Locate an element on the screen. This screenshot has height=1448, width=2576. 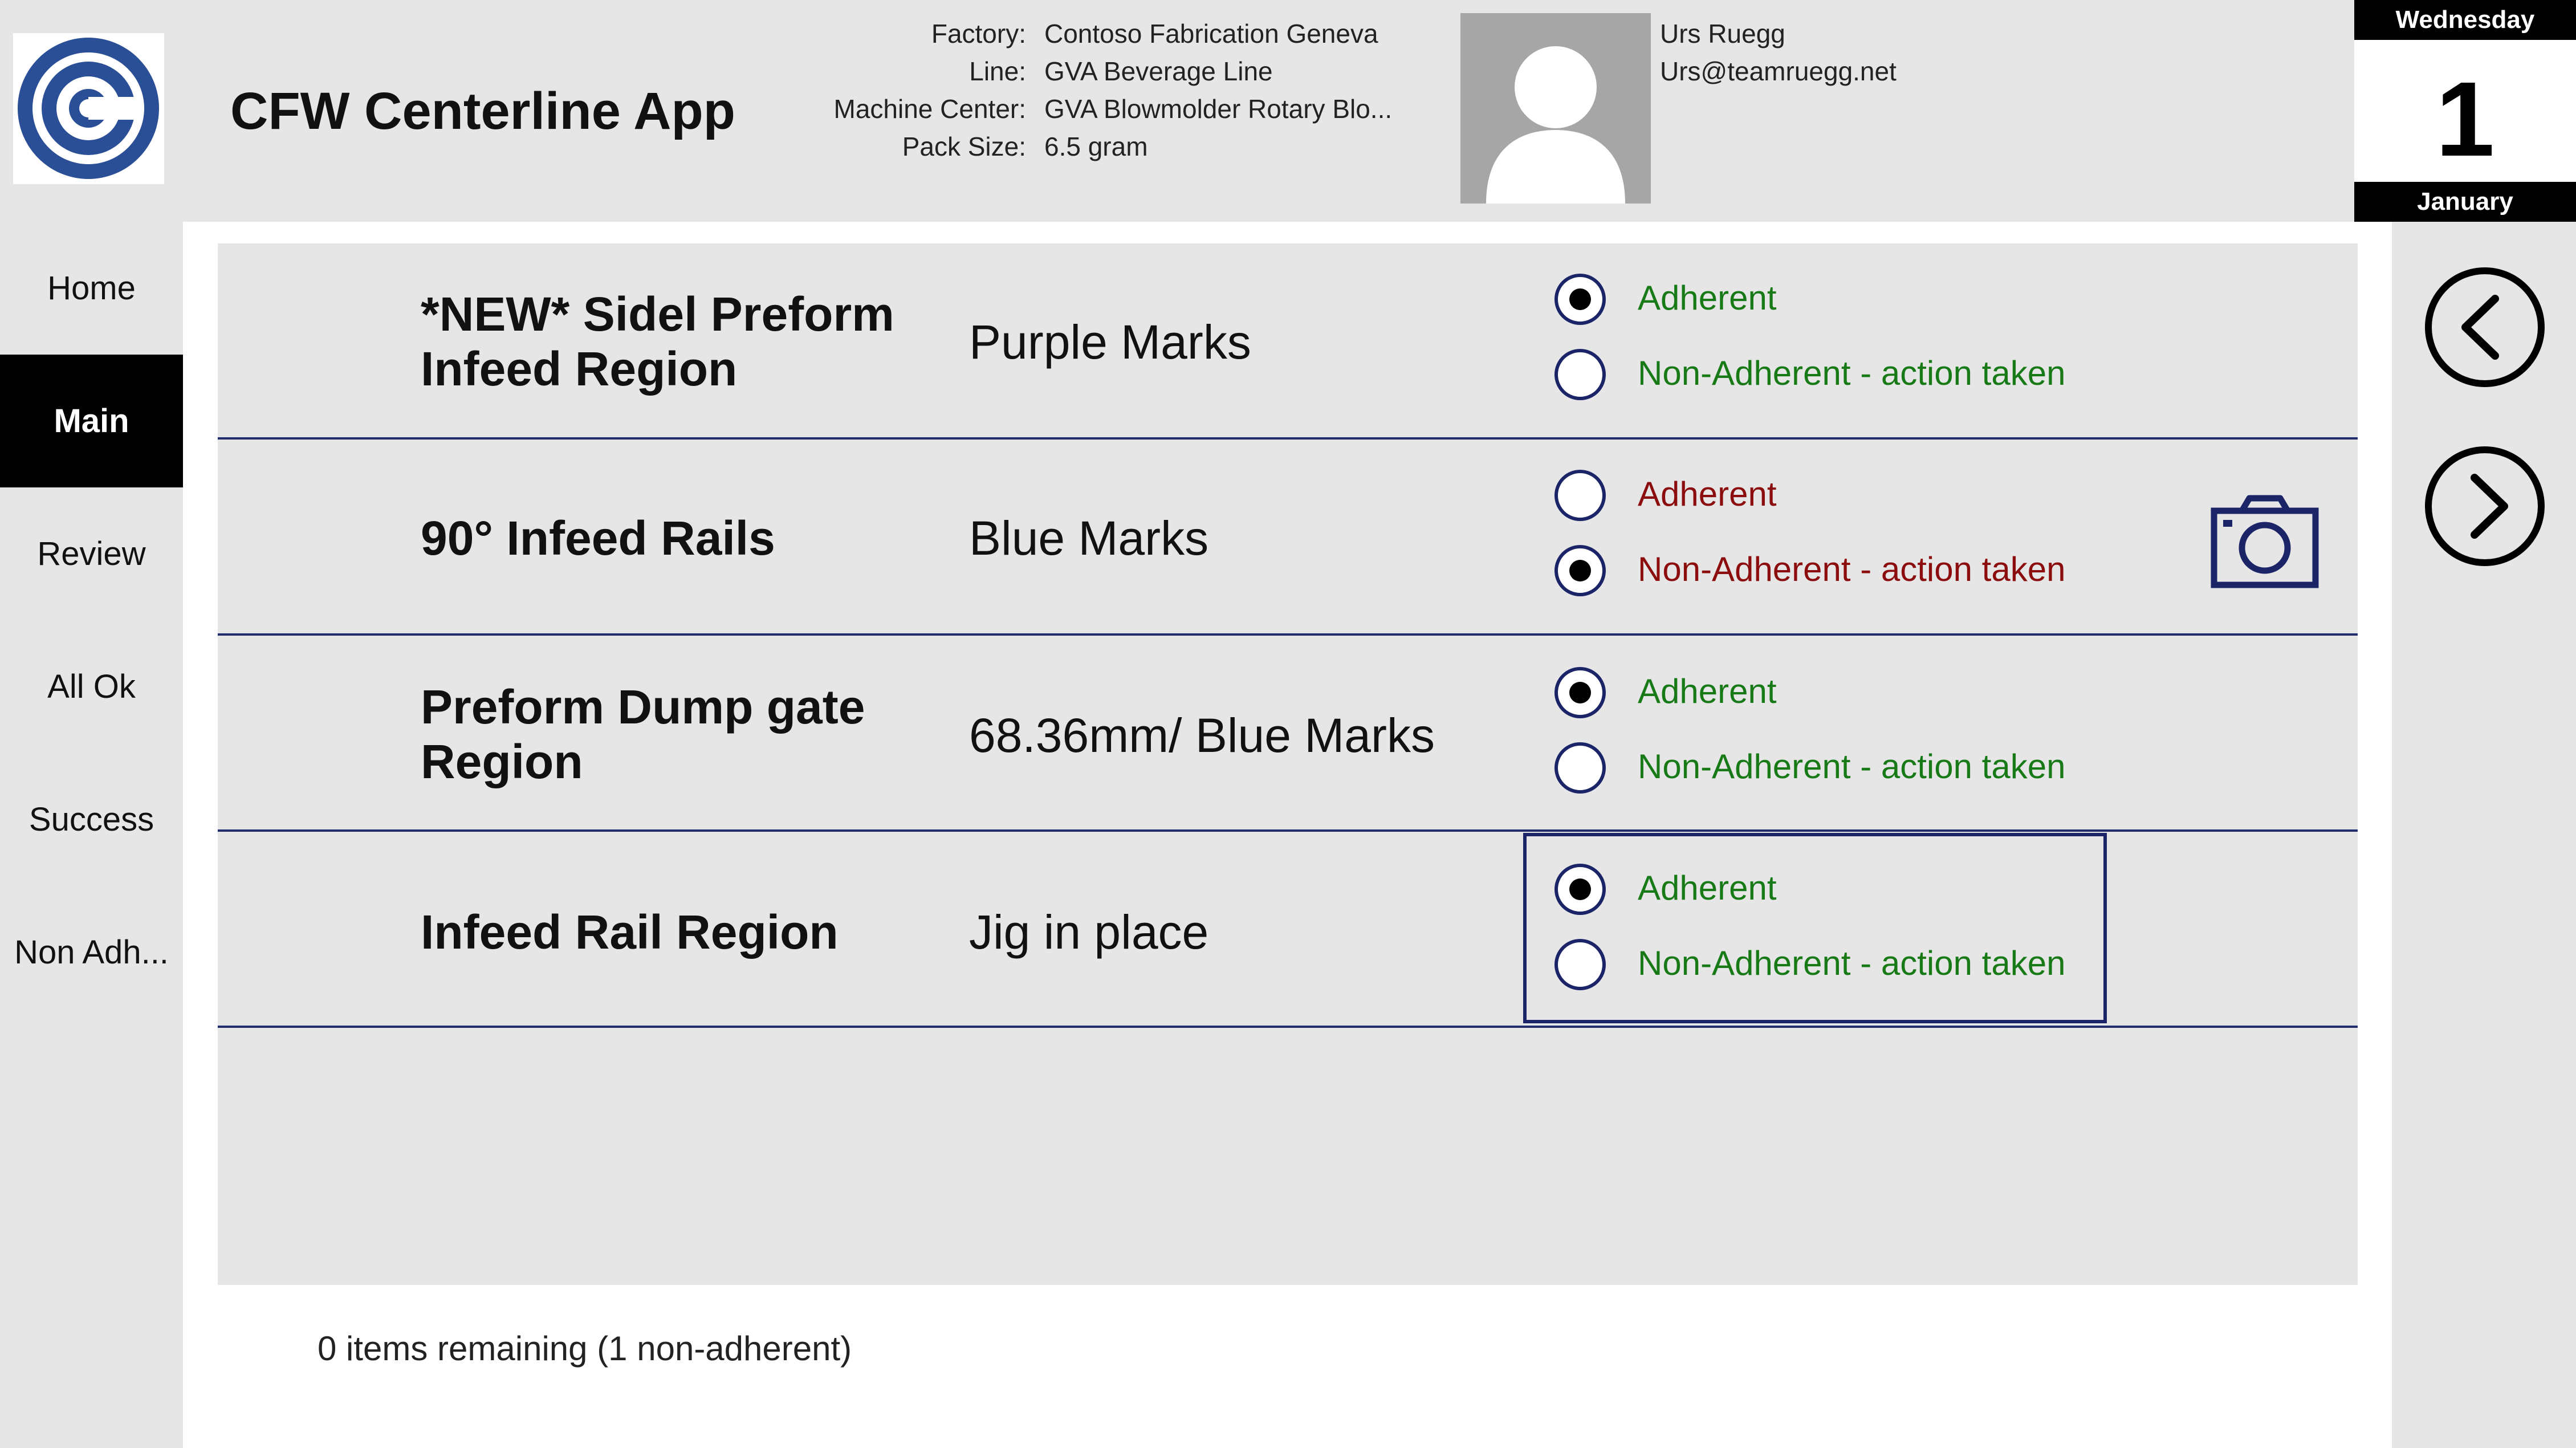
take-photo-button is located at coordinates (2265, 541).